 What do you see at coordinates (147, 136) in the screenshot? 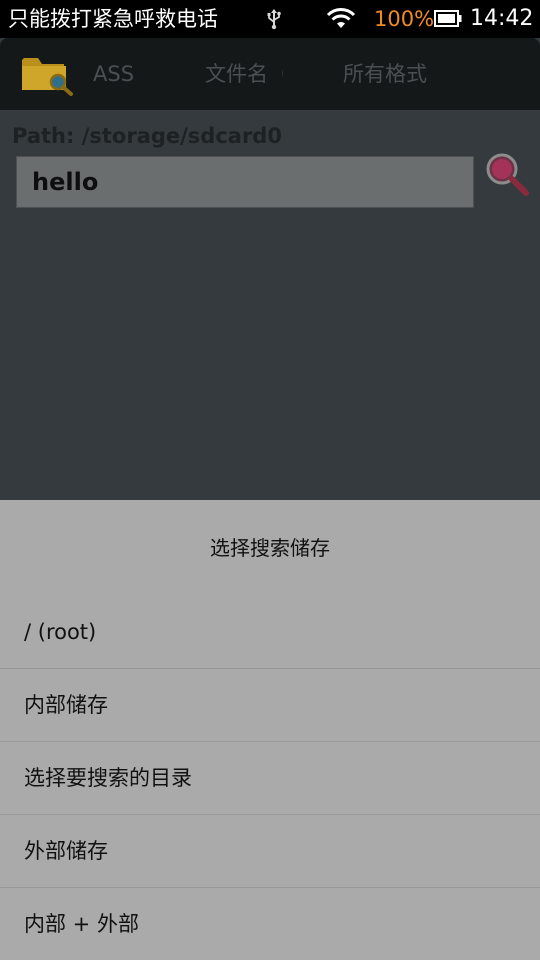
I see `path-label: Path: /storage/sdcard0` at bounding box center [147, 136].